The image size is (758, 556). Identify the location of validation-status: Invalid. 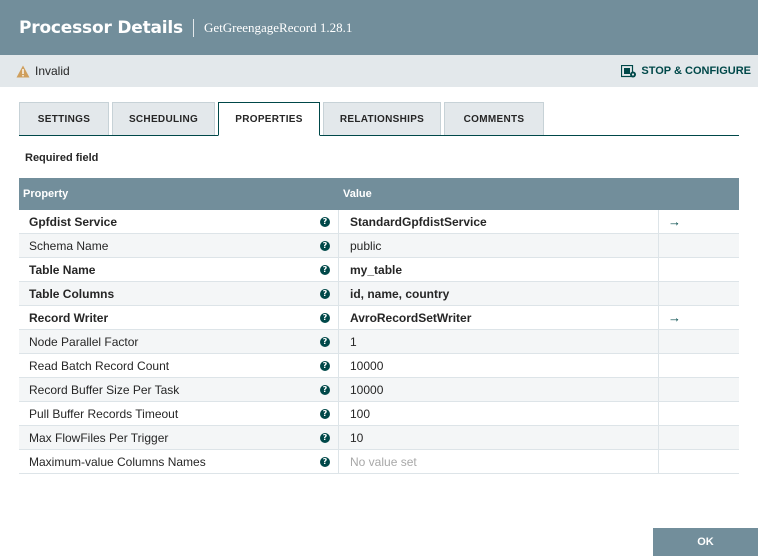
(43, 71).